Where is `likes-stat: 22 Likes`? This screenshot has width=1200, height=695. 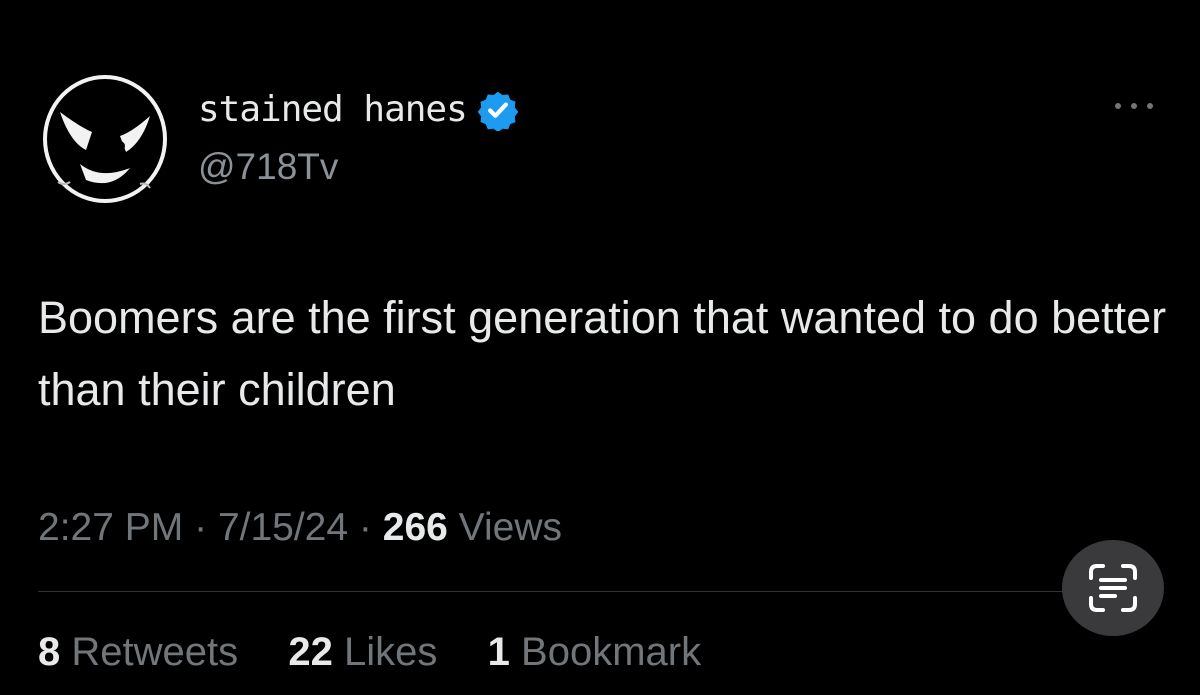 likes-stat: 22 Likes is located at coordinates (368, 652).